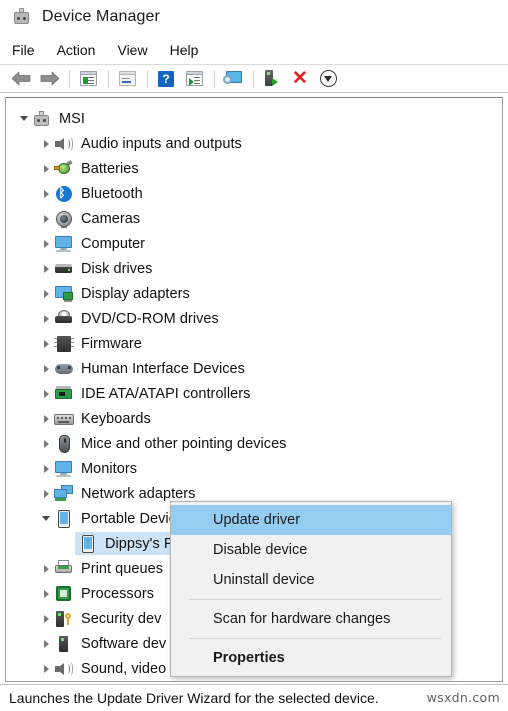 The height and width of the screenshot is (711, 508). Describe the element at coordinates (311, 520) in the screenshot. I see `context-menu-item-update-driver: Update driver` at that location.